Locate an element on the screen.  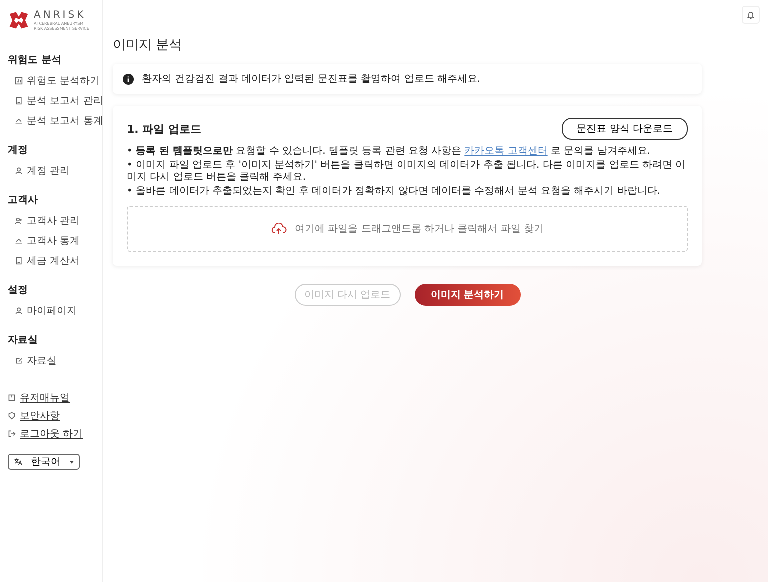
info-icon is located at coordinates (128, 79).